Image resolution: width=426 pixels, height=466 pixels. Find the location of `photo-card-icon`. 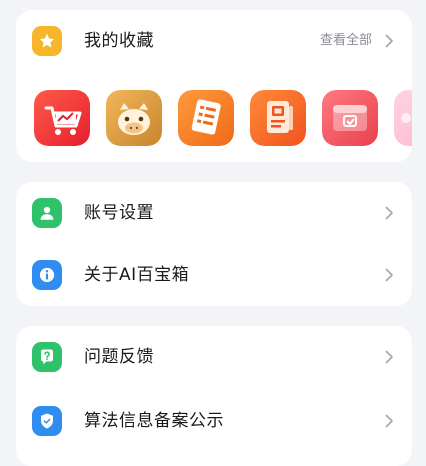

photo-card-icon is located at coordinates (350, 118).